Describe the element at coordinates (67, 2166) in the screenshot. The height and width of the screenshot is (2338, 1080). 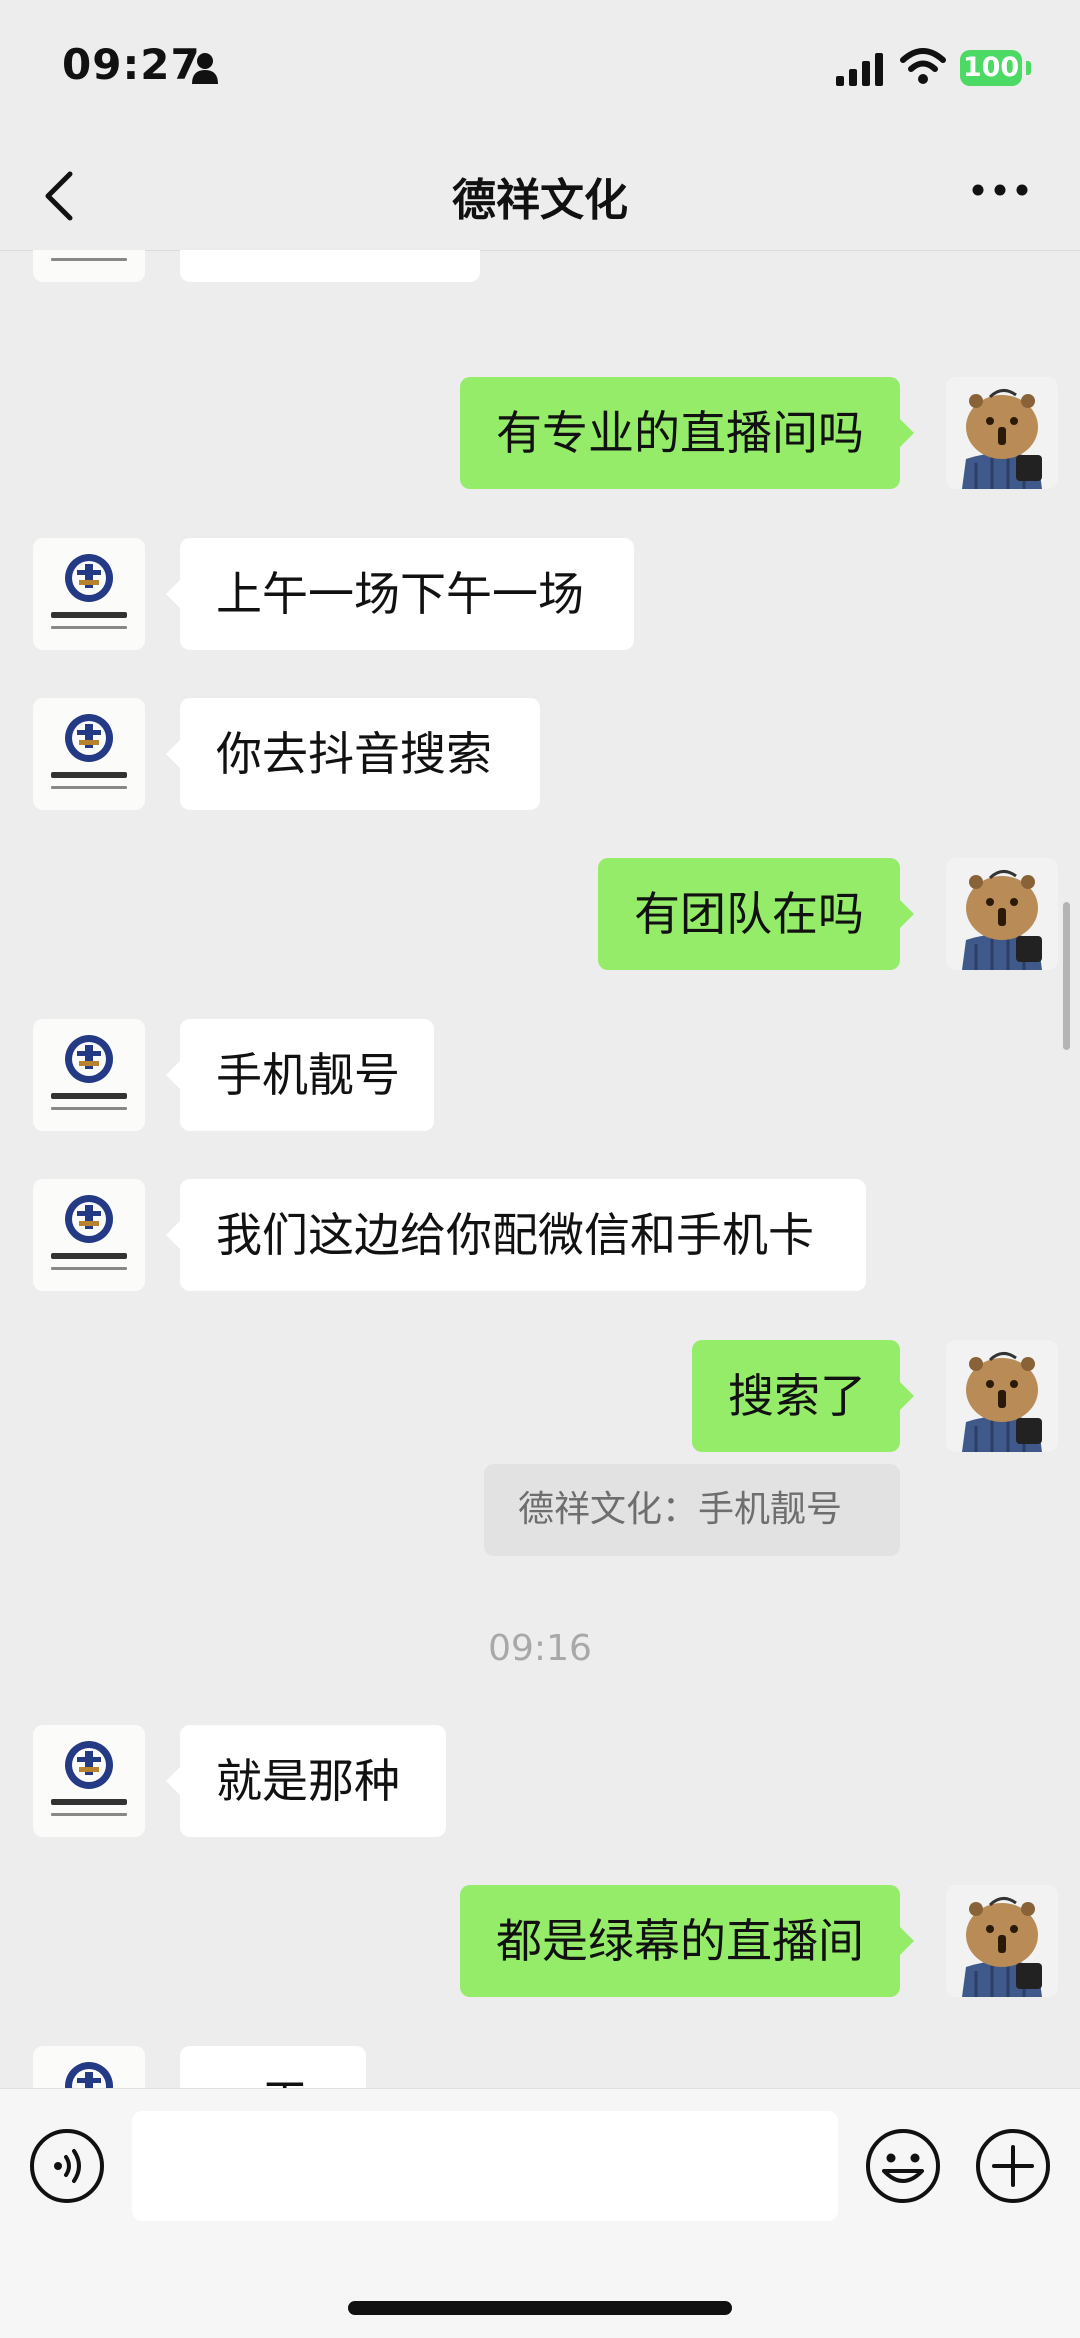
I see `voice-icon` at that location.